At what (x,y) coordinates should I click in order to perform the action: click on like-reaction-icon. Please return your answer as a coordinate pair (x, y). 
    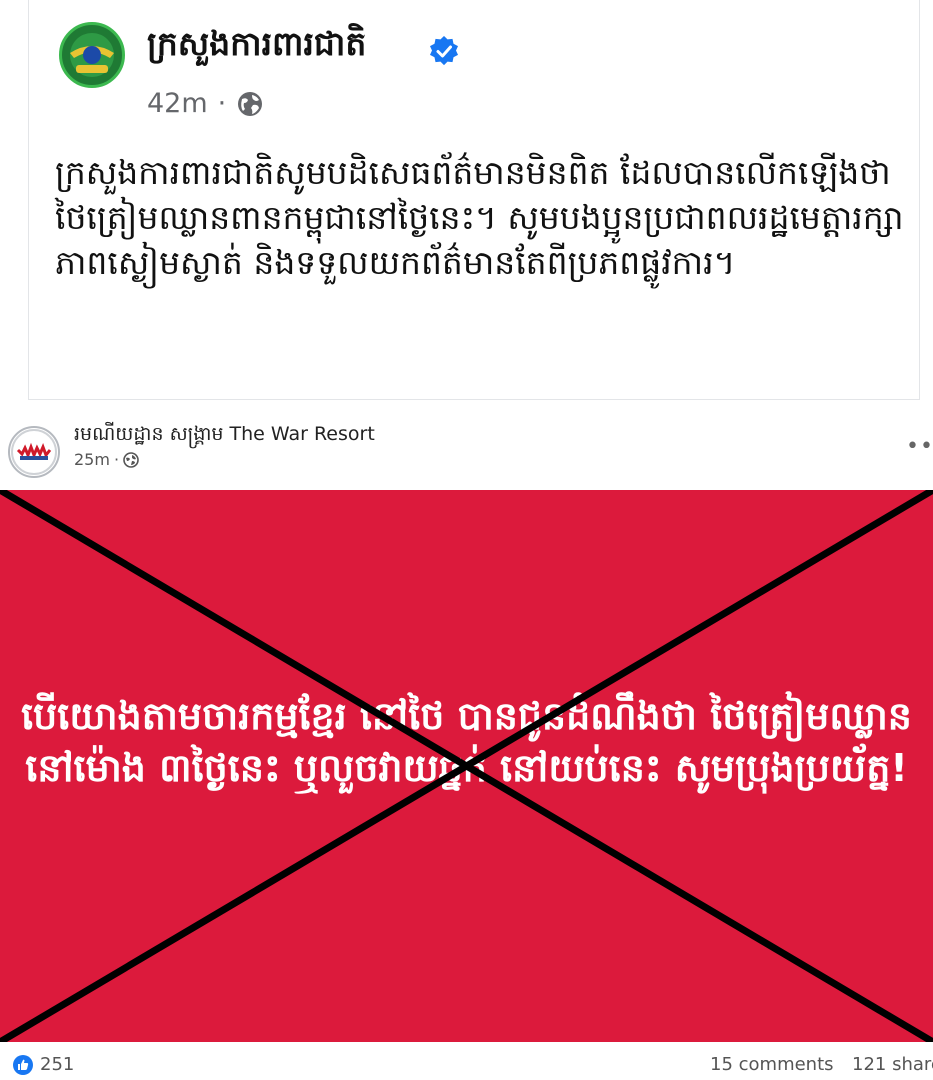
    Looking at the image, I should click on (23, 1065).